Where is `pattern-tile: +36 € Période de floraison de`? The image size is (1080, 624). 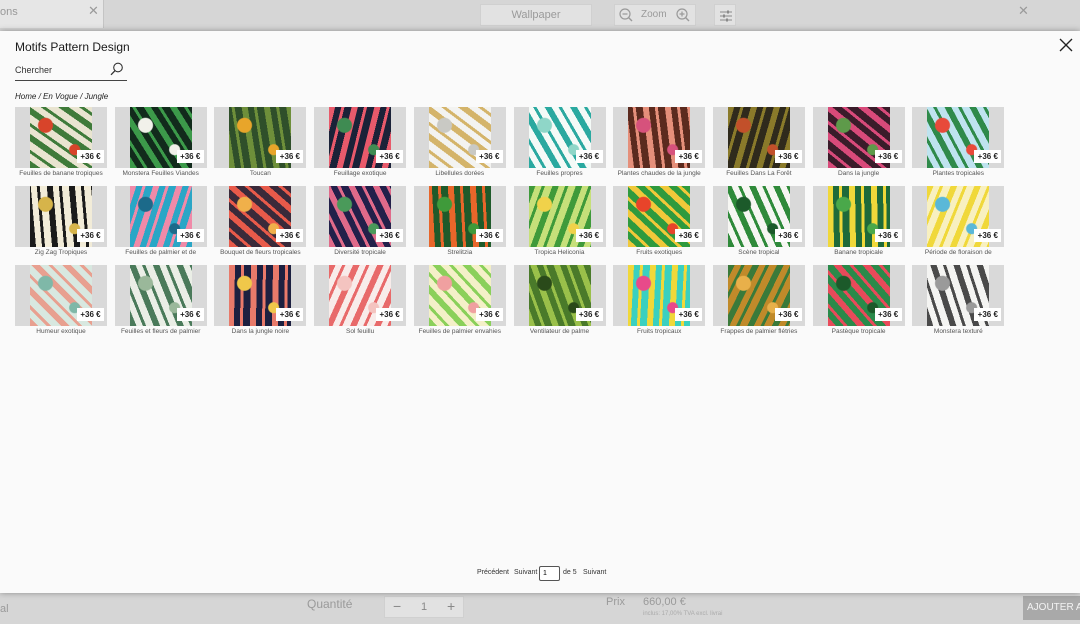 pattern-tile: +36 € Période de floraison de is located at coordinates (958, 222).